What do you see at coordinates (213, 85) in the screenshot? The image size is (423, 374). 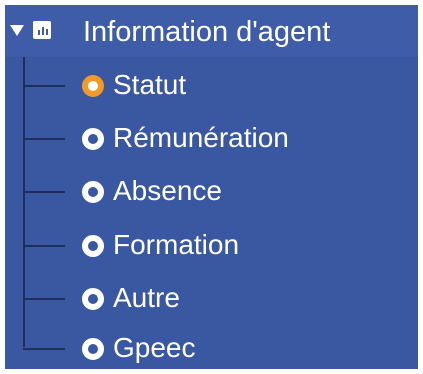 I see `tree-item-statut: Statut` at bounding box center [213, 85].